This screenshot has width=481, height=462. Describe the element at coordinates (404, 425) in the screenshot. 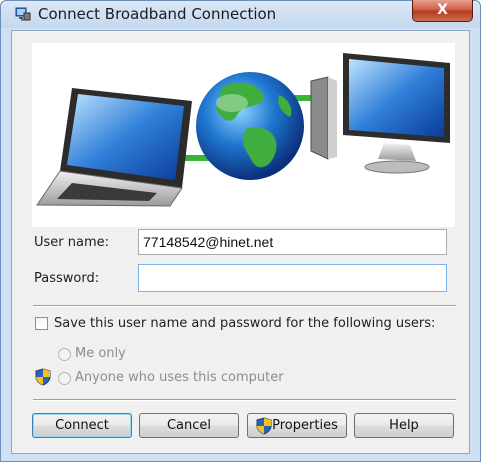

I see `help-button: Help` at that location.